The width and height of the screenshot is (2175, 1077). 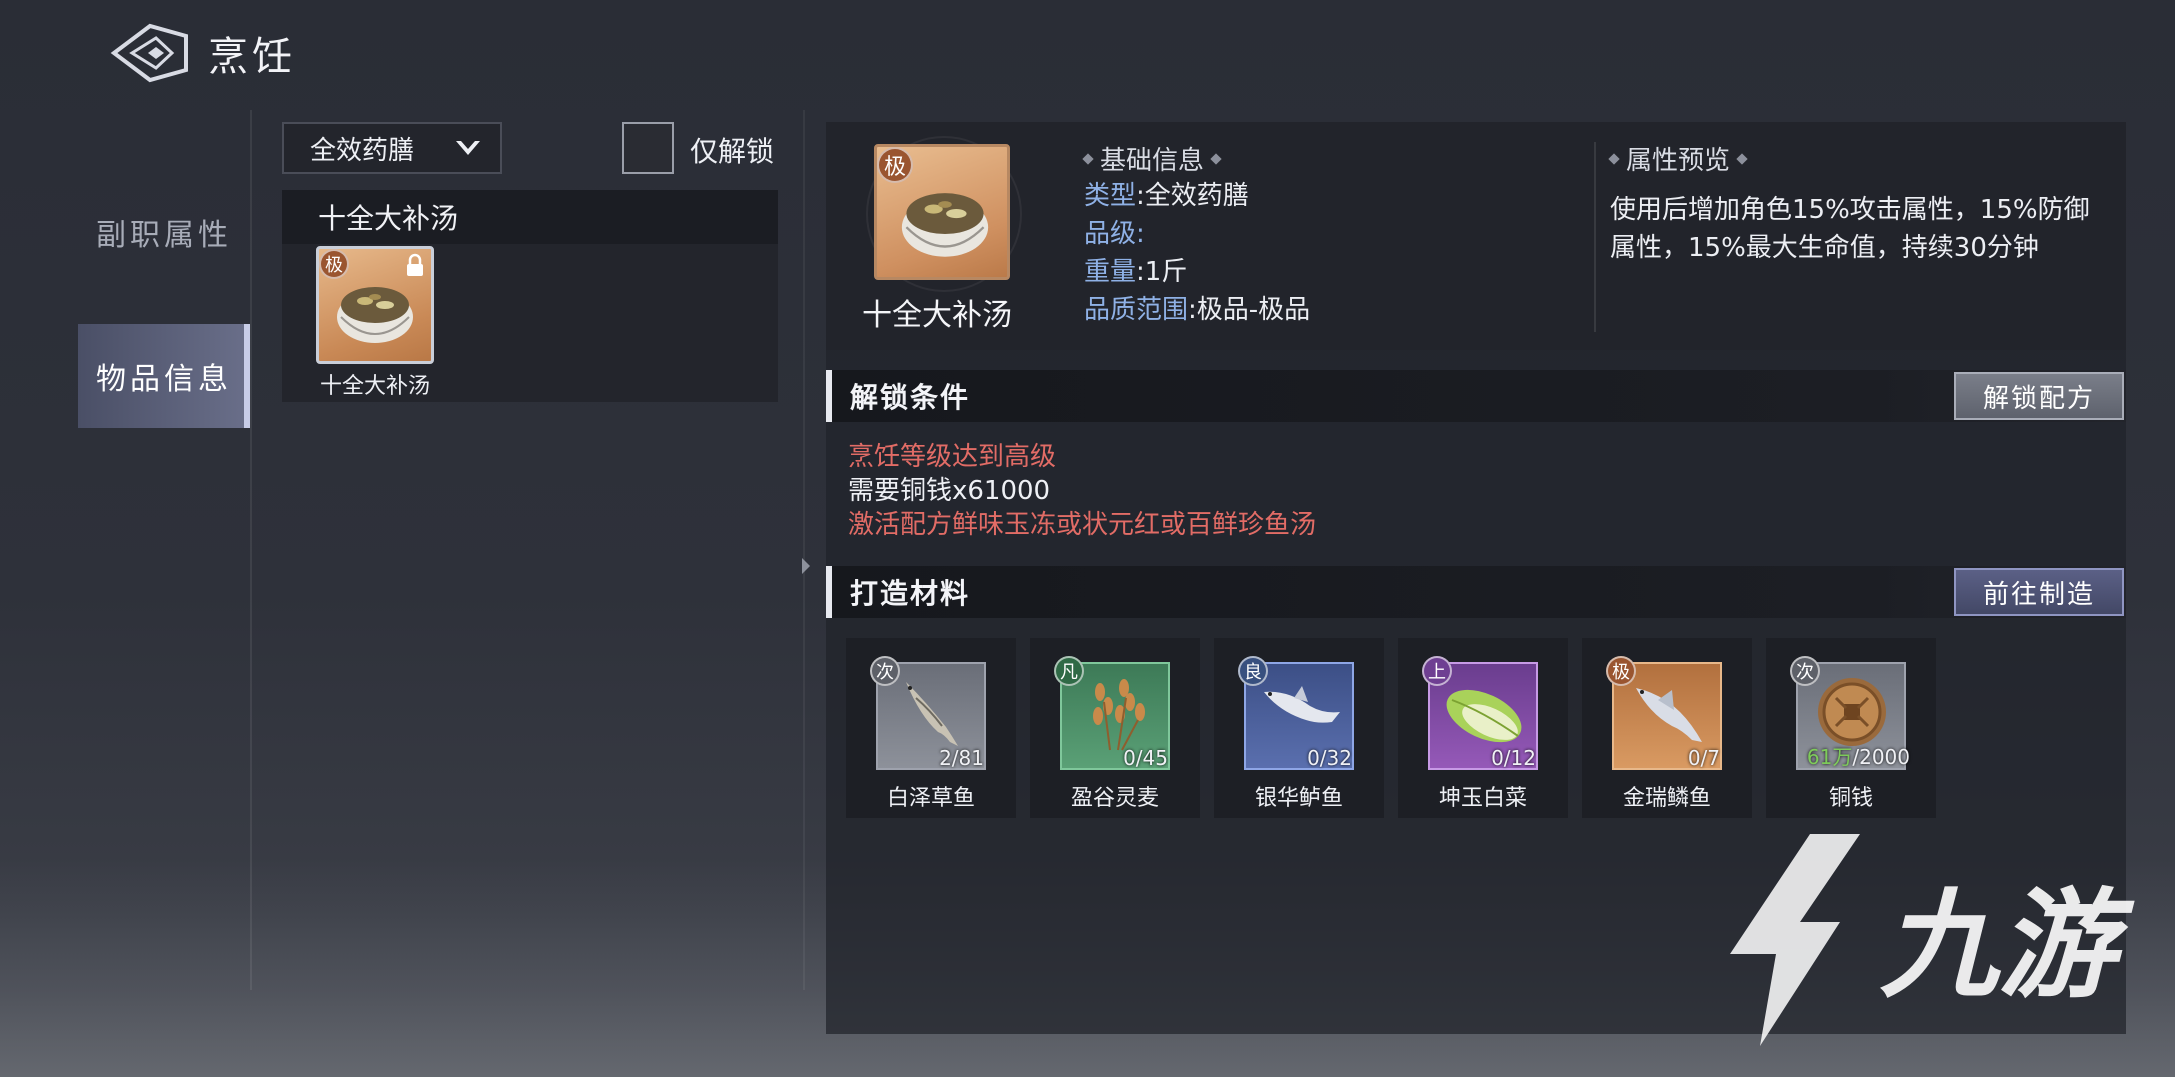 I want to click on material-count-text: 0/12, so click(x=1513, y=758).